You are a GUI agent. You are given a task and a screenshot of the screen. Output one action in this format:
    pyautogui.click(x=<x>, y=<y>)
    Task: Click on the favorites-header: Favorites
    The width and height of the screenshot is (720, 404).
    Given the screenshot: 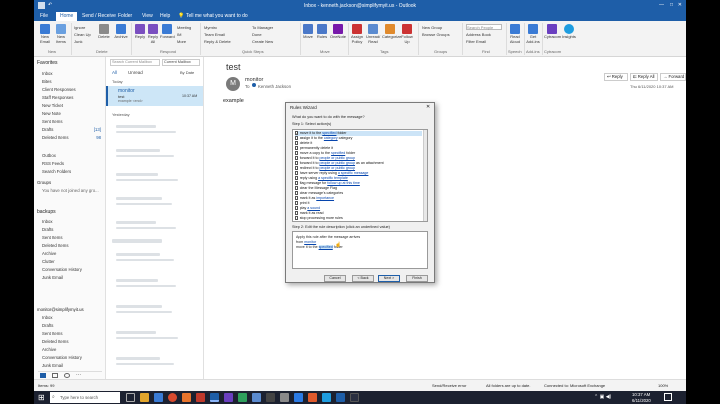 What is the action you would take?
    pyautogui.click(x=47, y=63)
    